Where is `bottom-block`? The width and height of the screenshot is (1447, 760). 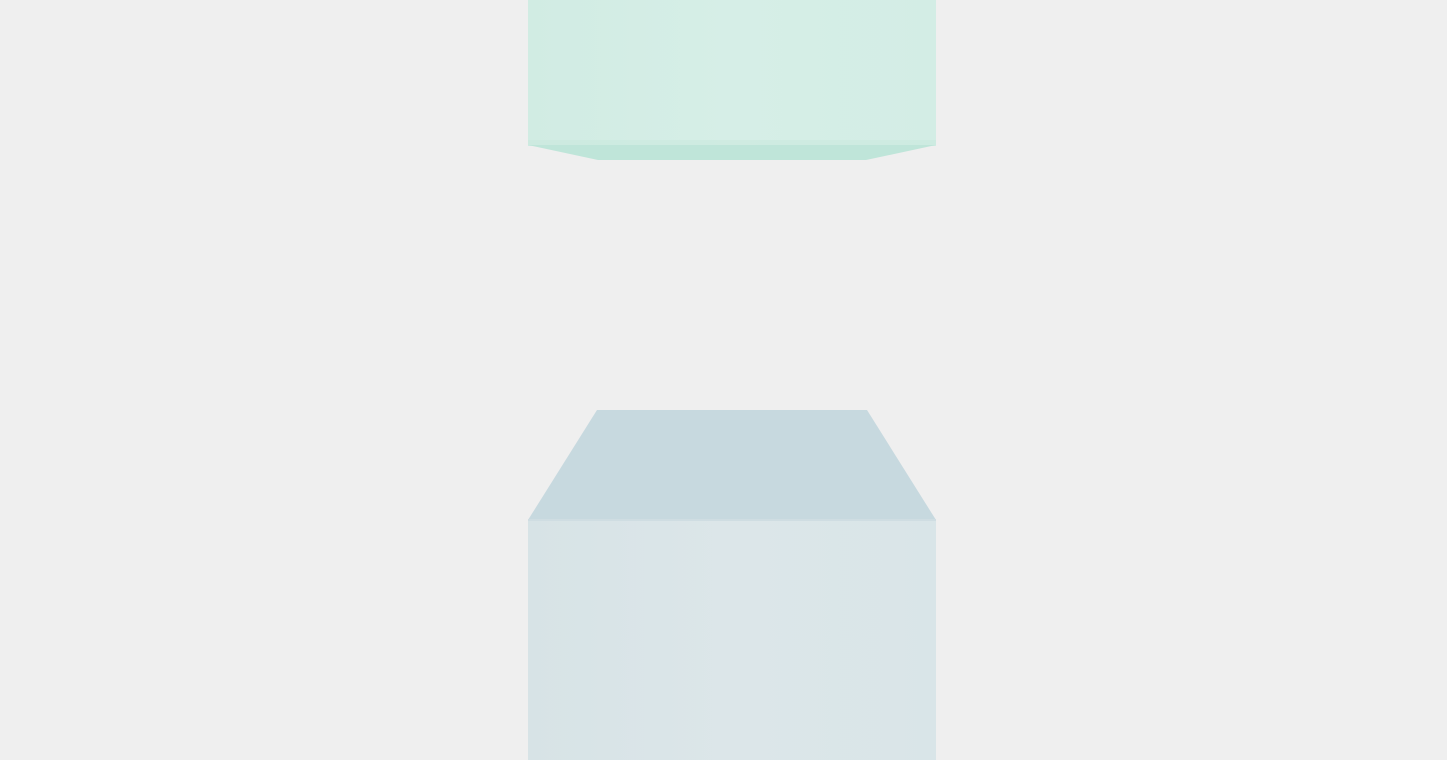 bottom-block is located at coordinates (732, 585).